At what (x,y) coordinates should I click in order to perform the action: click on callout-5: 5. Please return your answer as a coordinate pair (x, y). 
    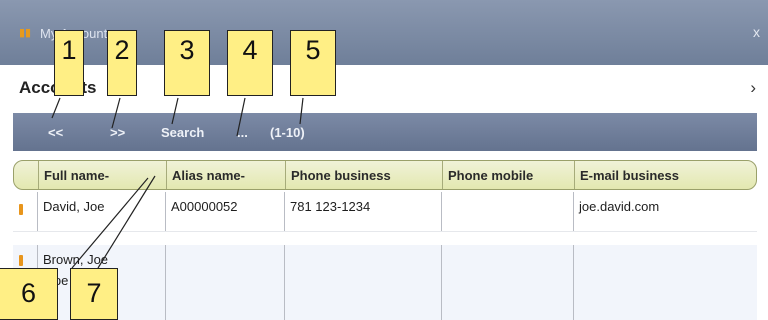
    Looking at the image, I should click on (313, 63).